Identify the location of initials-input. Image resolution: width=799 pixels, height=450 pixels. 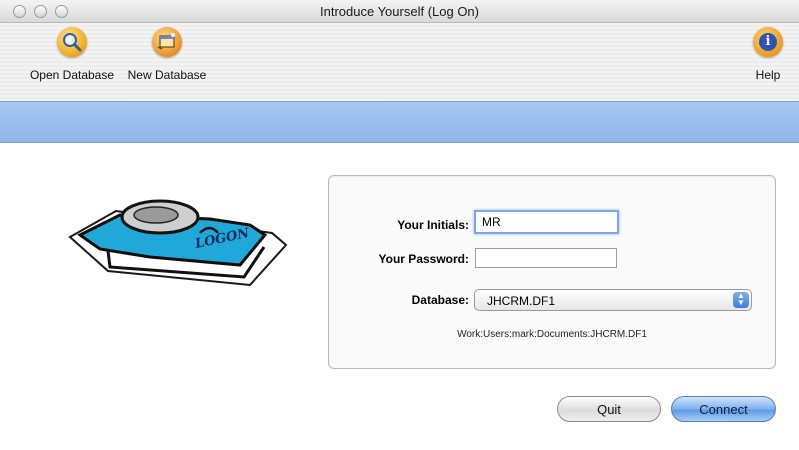
(546, 222).